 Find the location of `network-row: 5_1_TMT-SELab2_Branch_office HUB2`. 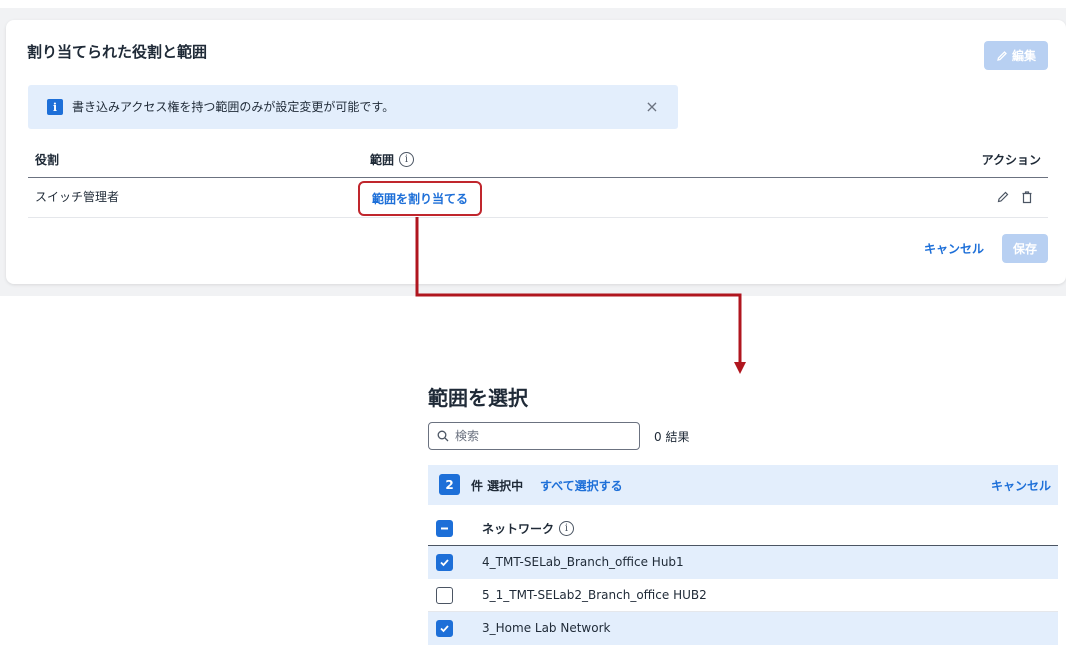

network-row: 5_1_TMT-SELab2_Branch_office HUB2 is located at coordinates (743, 595).